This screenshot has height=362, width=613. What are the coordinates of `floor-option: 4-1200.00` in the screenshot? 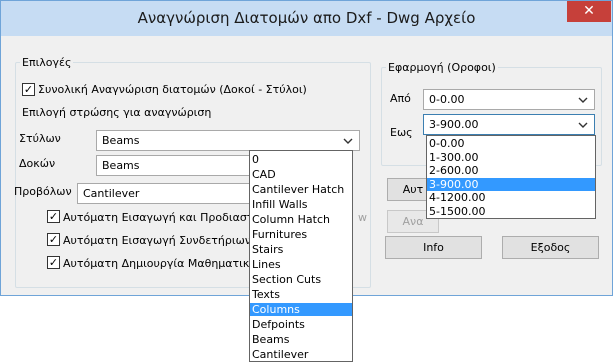 It's located at (511, 197).